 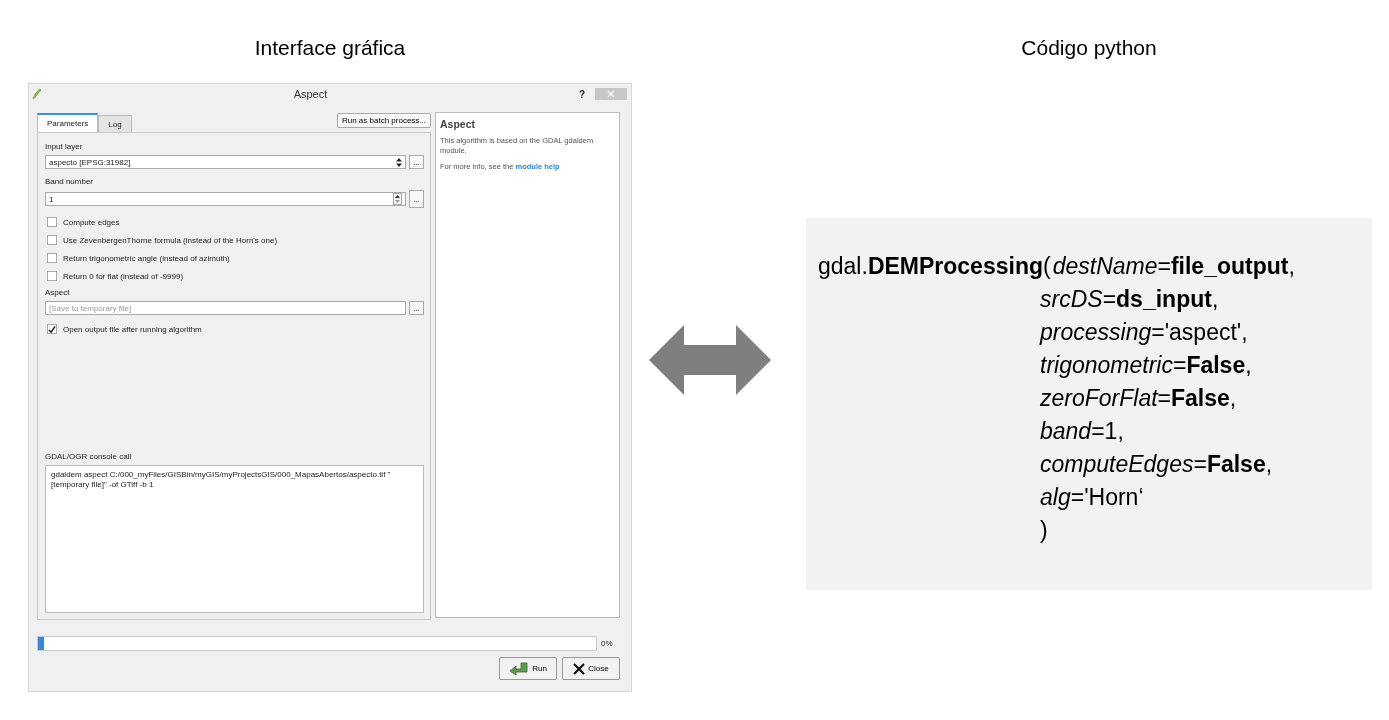 I want to click on window-title: Aspect, so click(x=310, y=94).